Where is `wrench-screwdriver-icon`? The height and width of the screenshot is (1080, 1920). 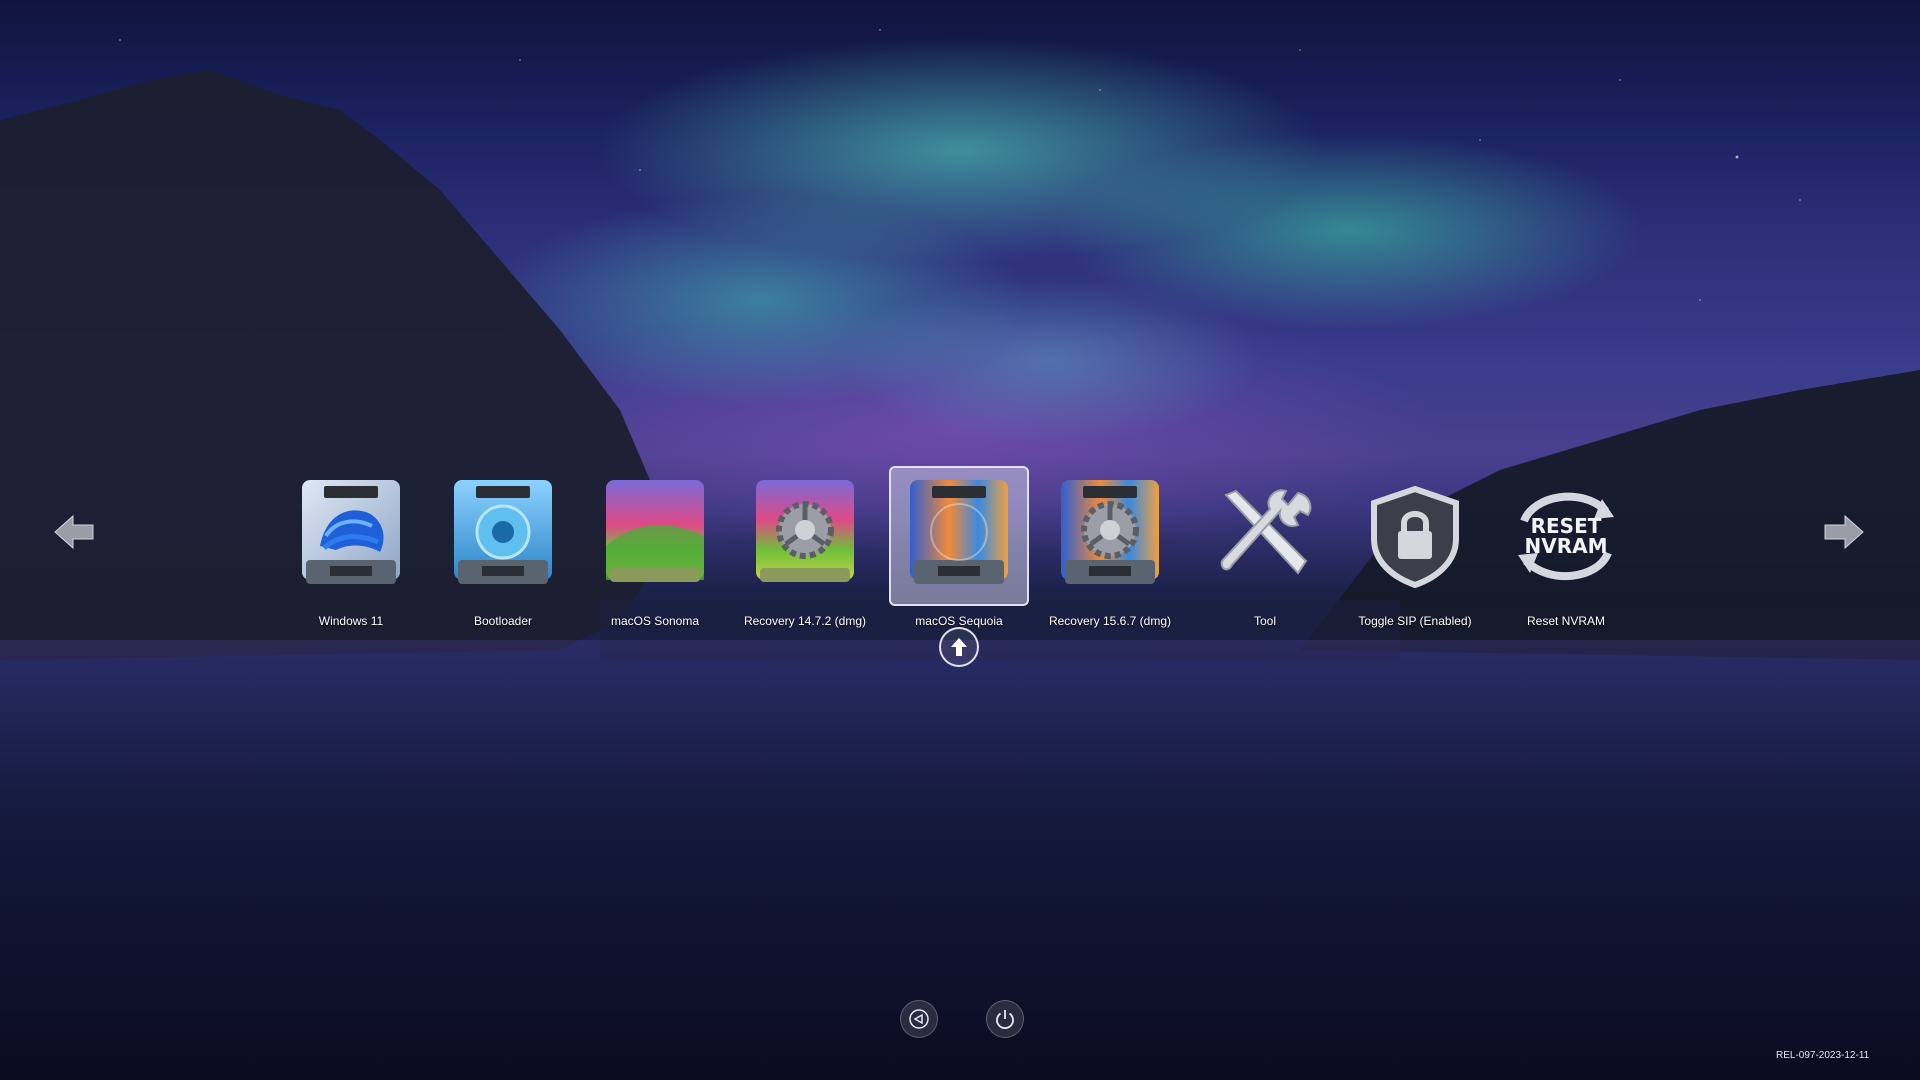 wrench-screwdriver-icon is located at coordinates (1266, 532).